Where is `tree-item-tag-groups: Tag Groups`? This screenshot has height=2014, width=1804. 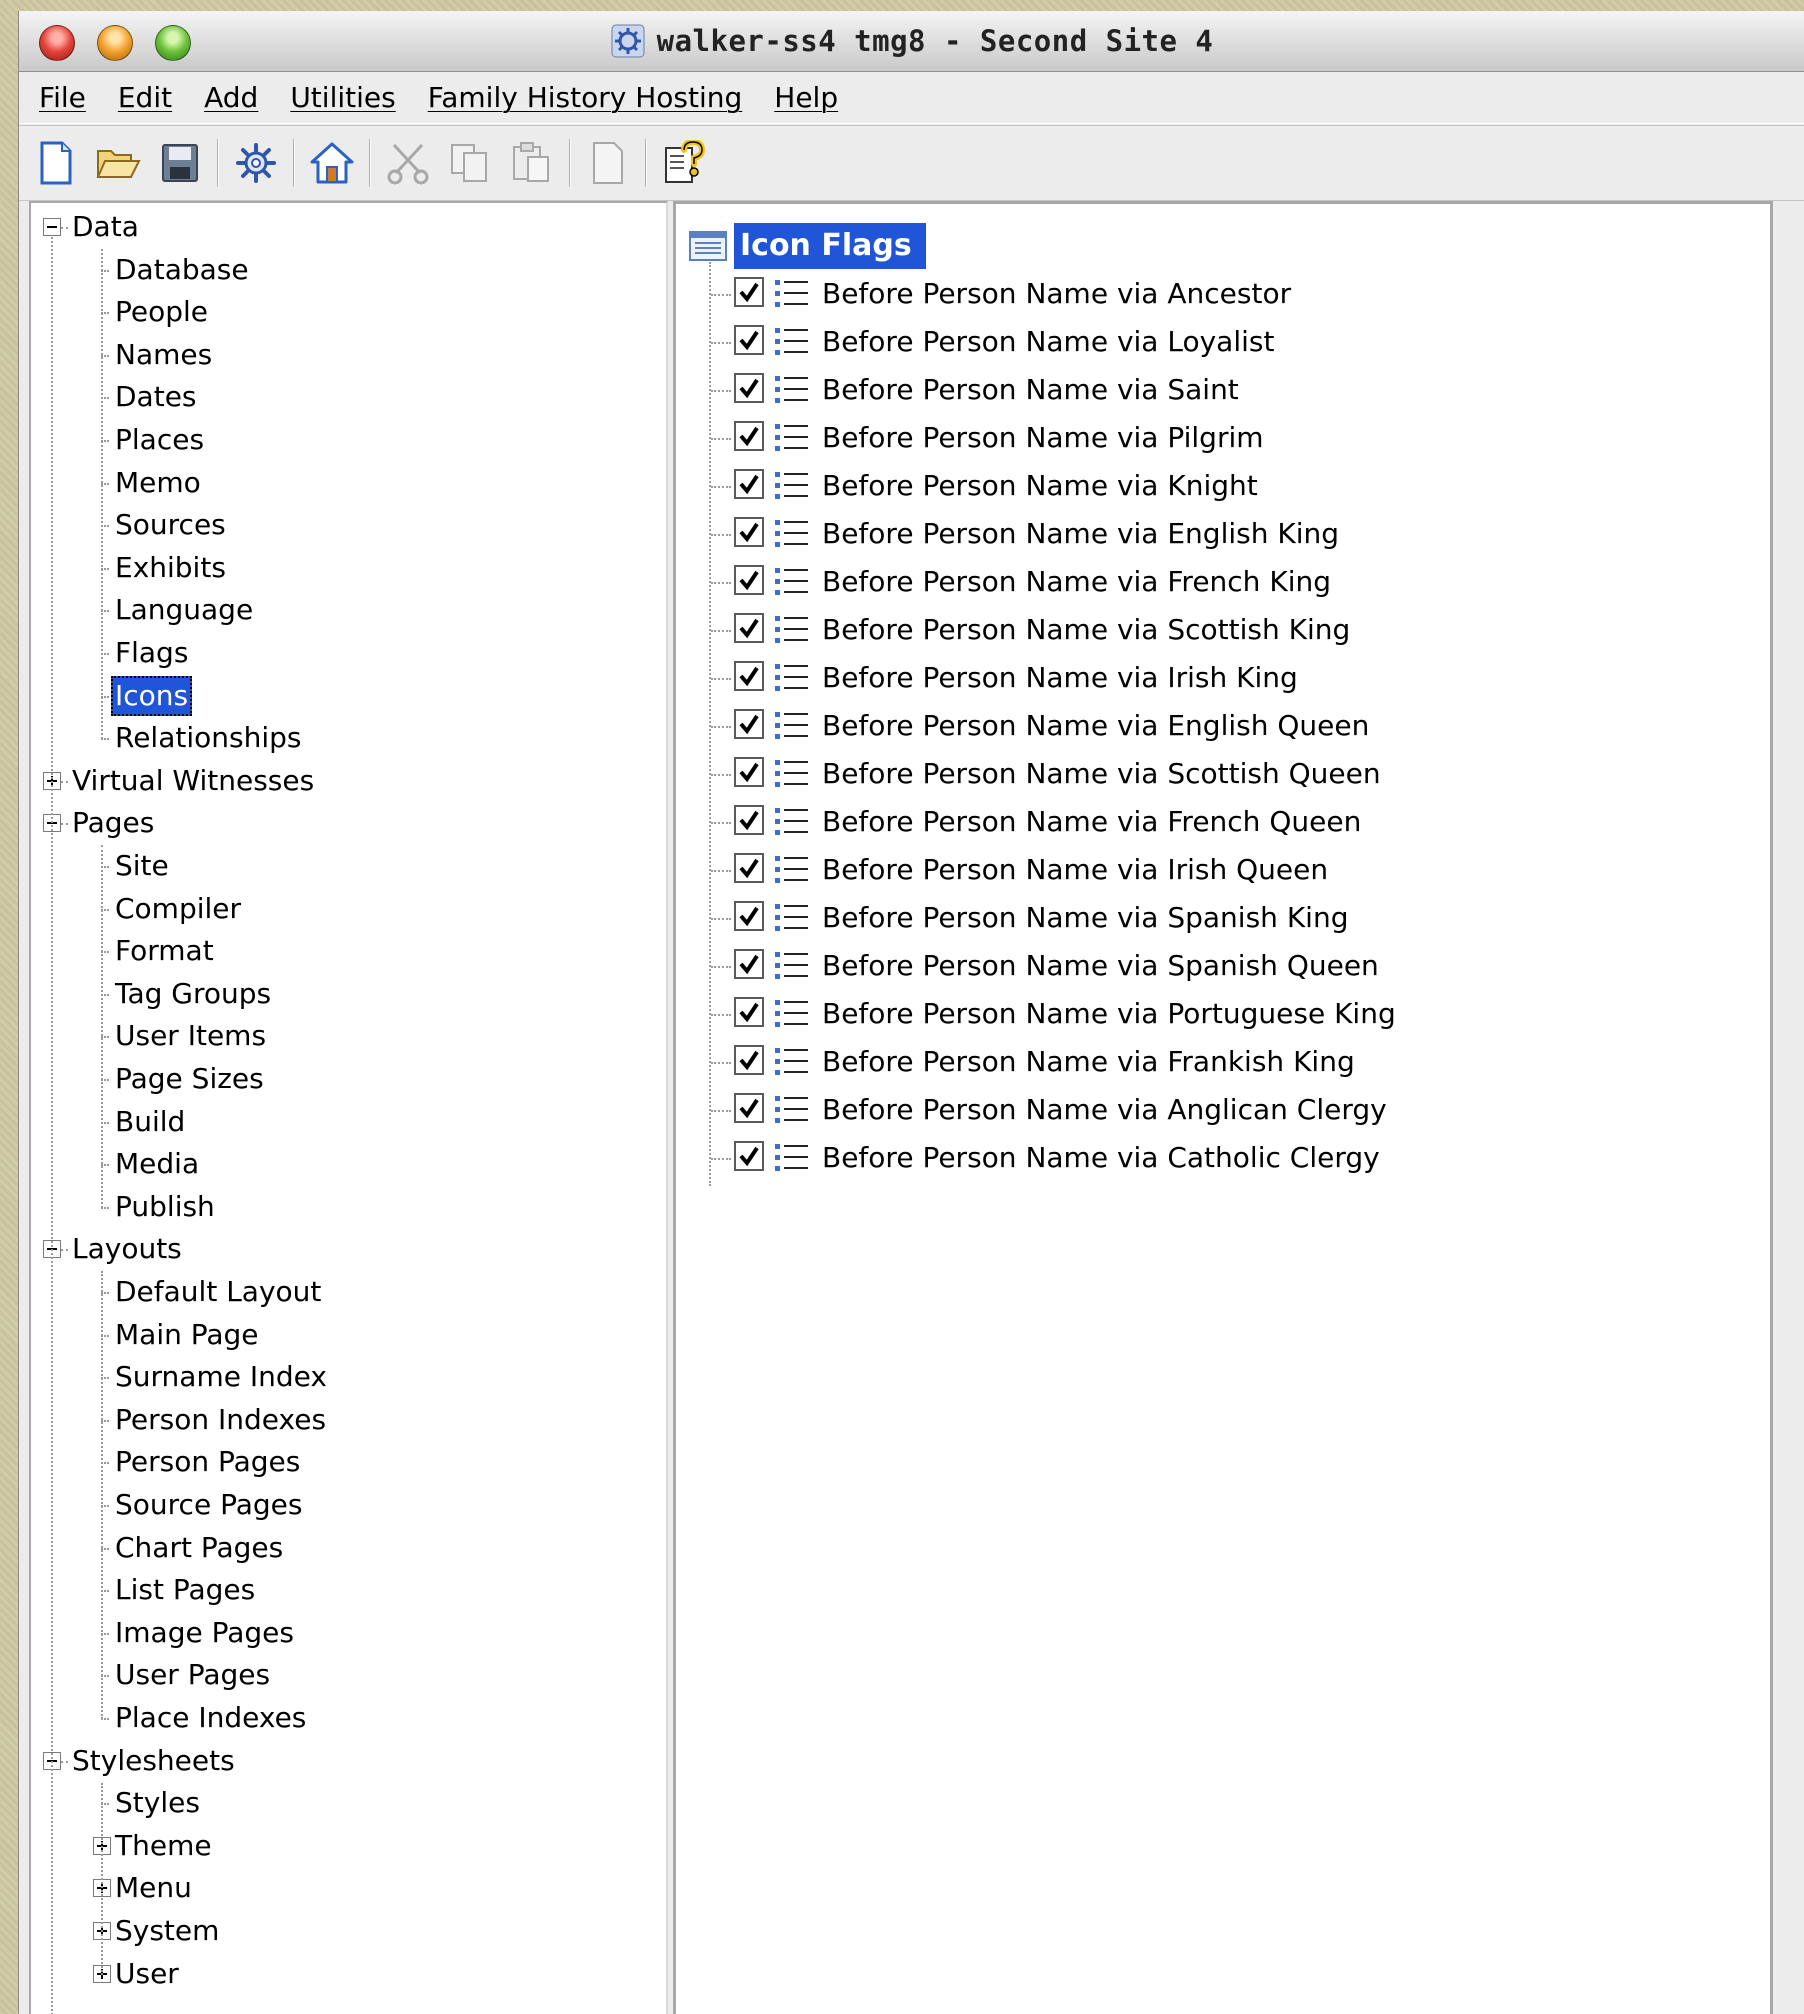 tree-item-tag-groups: Tag Groups is located at coordinates (346, 995).